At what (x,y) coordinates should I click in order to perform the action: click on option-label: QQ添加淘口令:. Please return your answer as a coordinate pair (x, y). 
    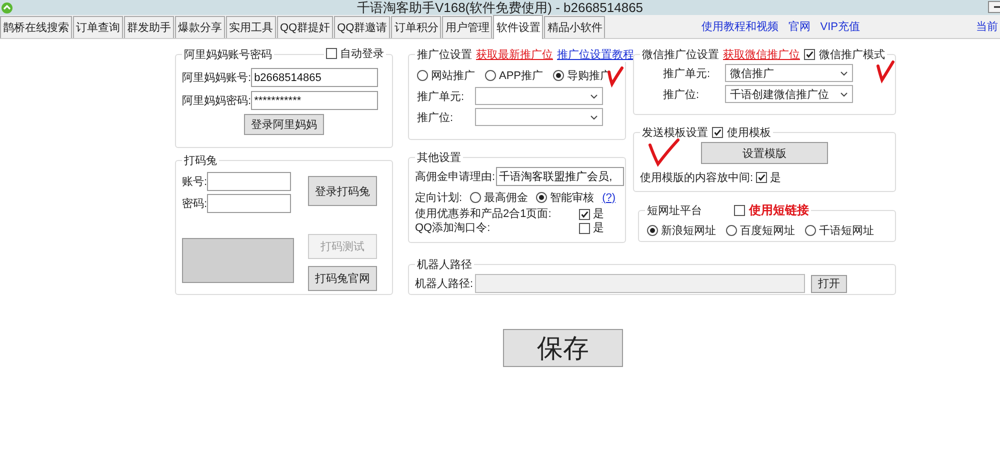
    Looking at the image, I should click on (453, 228).